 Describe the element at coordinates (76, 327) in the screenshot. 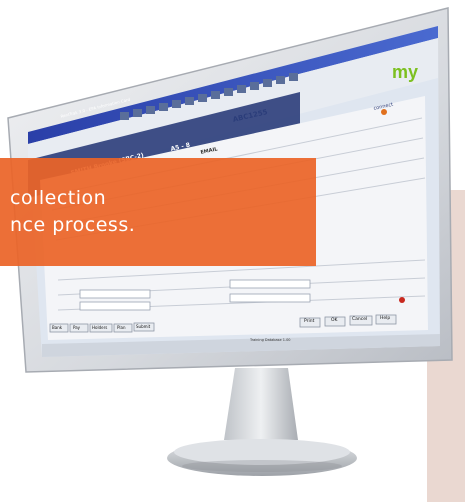

I see `tab-pay: Pay` at that location.